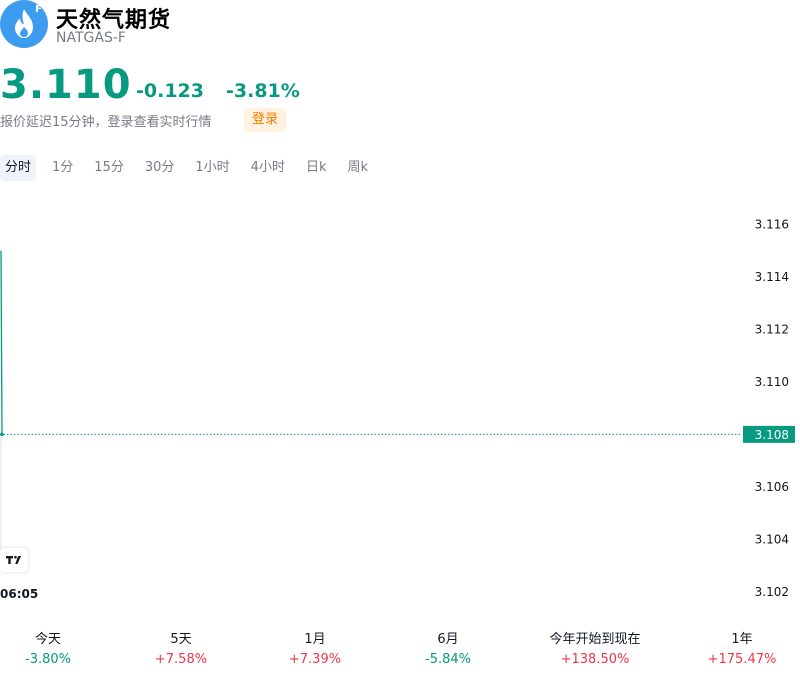 Image resolution: width=800 pixels, height=682 pixels. Describe the element at coordinates (742, 650) in the screenshot. I see `period-performance: 1年 +175.47%` at that location.